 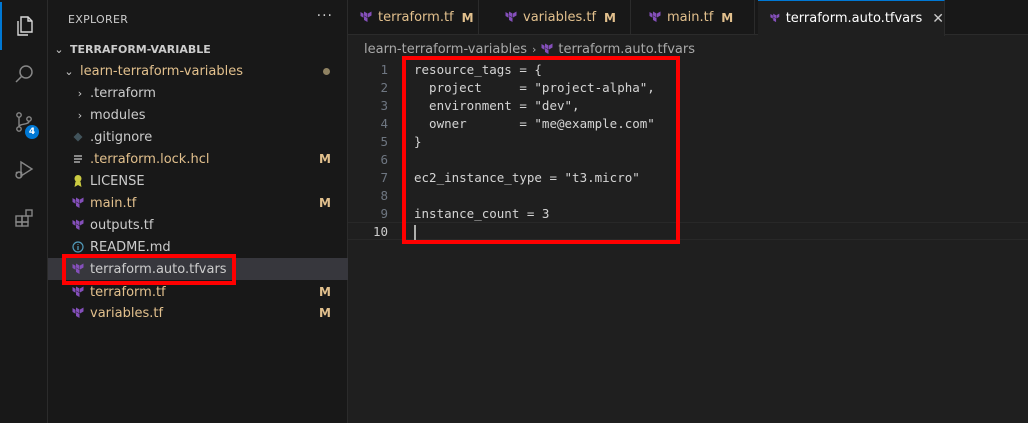 What do you see at coordinates (162, 71) in the screenshot?
I see `project-folder-label: learn-terraform-variables` at bounding box center [162, 71].